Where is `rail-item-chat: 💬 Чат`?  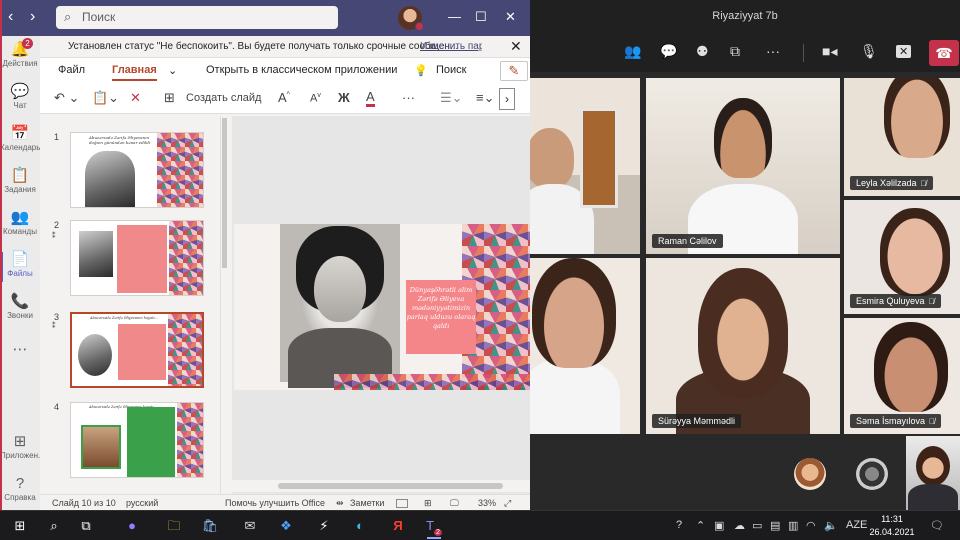 rail-item-chat: 💬 Чат is located at coordinates (20, 97).